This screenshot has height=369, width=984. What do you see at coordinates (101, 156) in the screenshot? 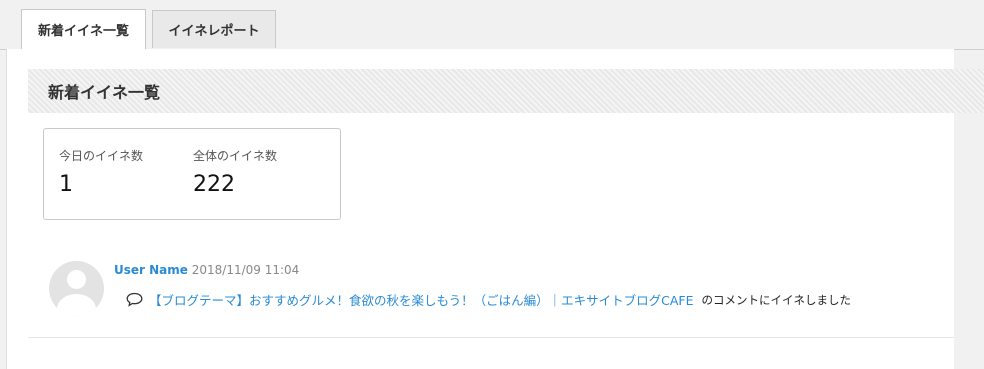
I see `stat-today-label: 今日のイイネ数` at bounding box center [101, 156].